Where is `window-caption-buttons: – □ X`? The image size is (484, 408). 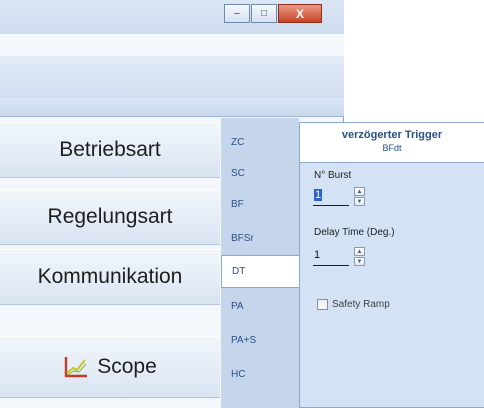
window-caption-buttons: – □ X is located at coordinates (273, 13).